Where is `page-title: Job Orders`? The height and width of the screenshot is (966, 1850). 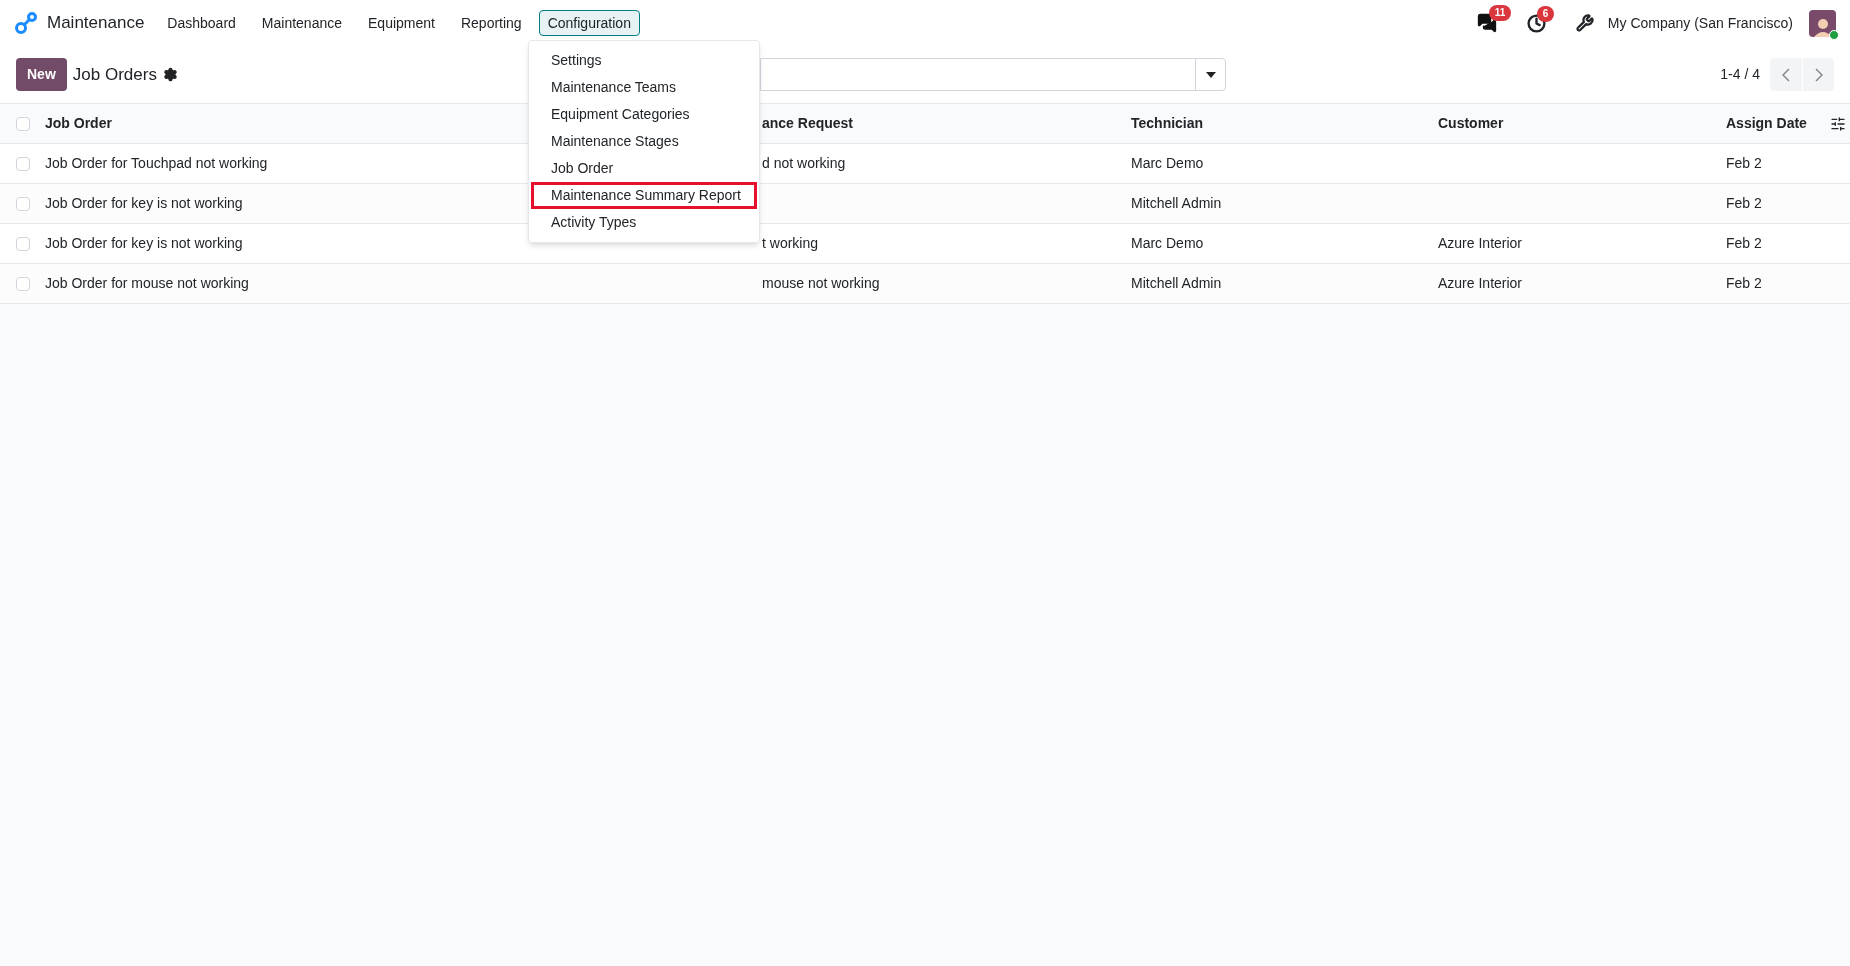
page-title: Job Orders is located at coordinates (114, 74).